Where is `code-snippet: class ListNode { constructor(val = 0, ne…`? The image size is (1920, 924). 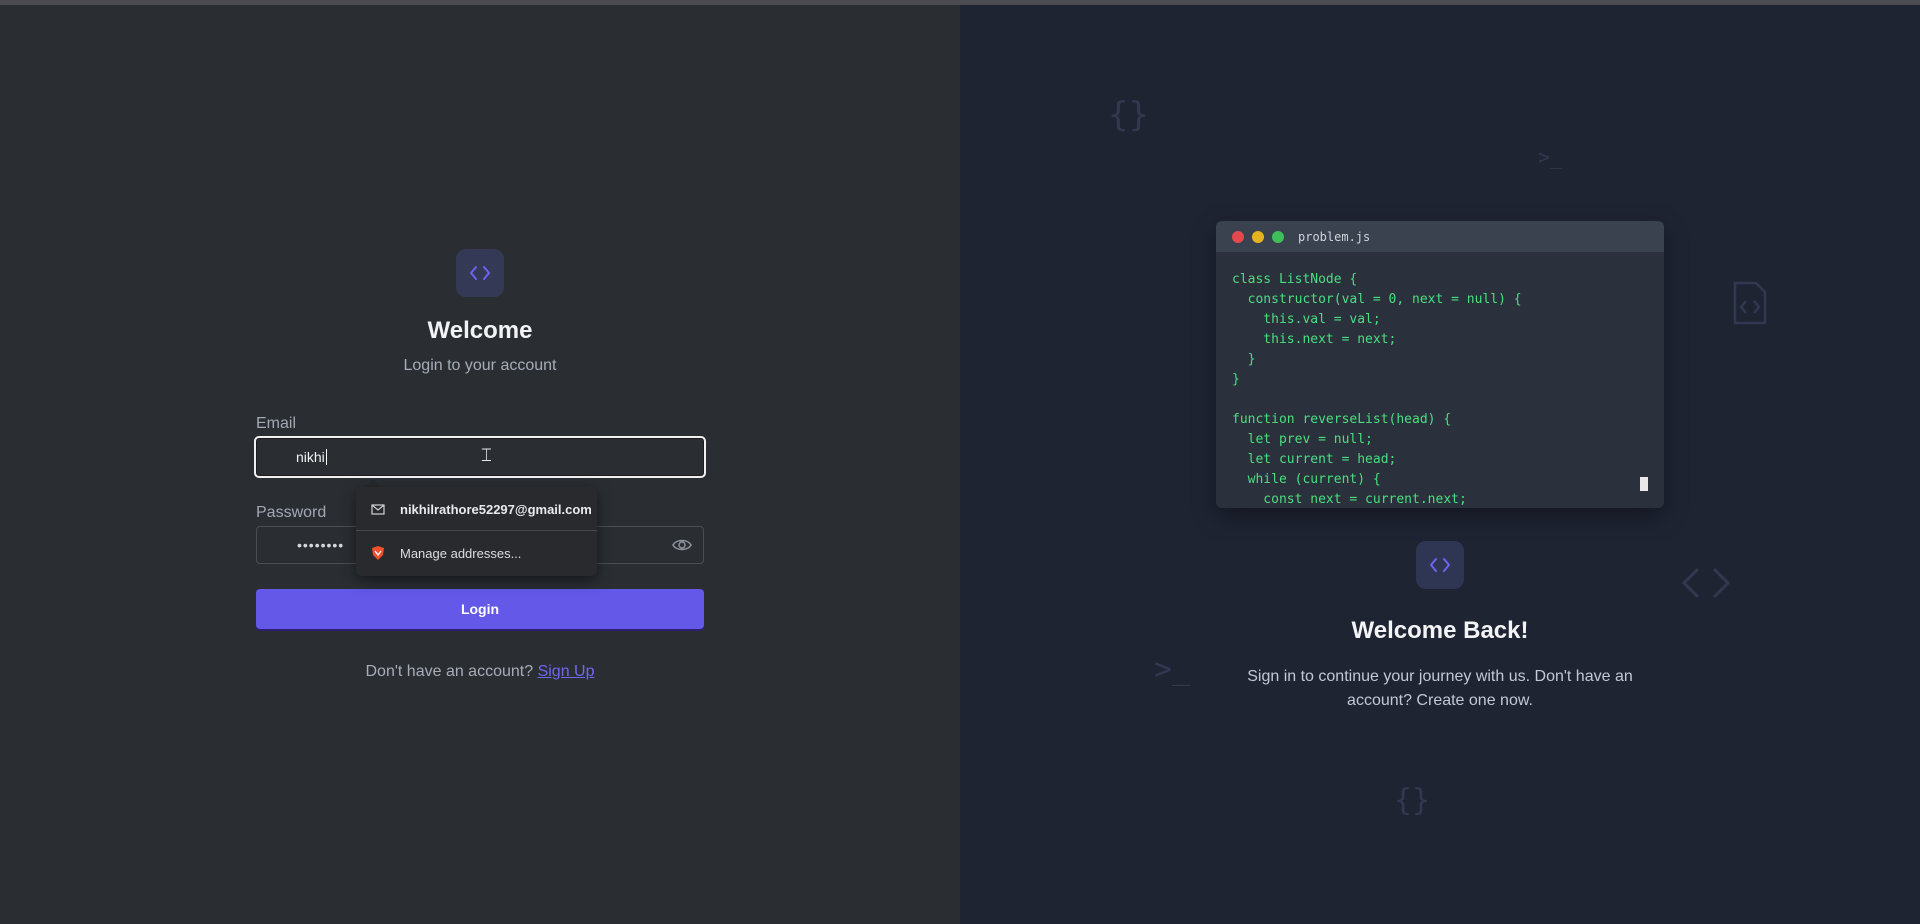 code-snippet: class ListNode { constructor(val = 0, ne… is located at coordinates (1377, 389).